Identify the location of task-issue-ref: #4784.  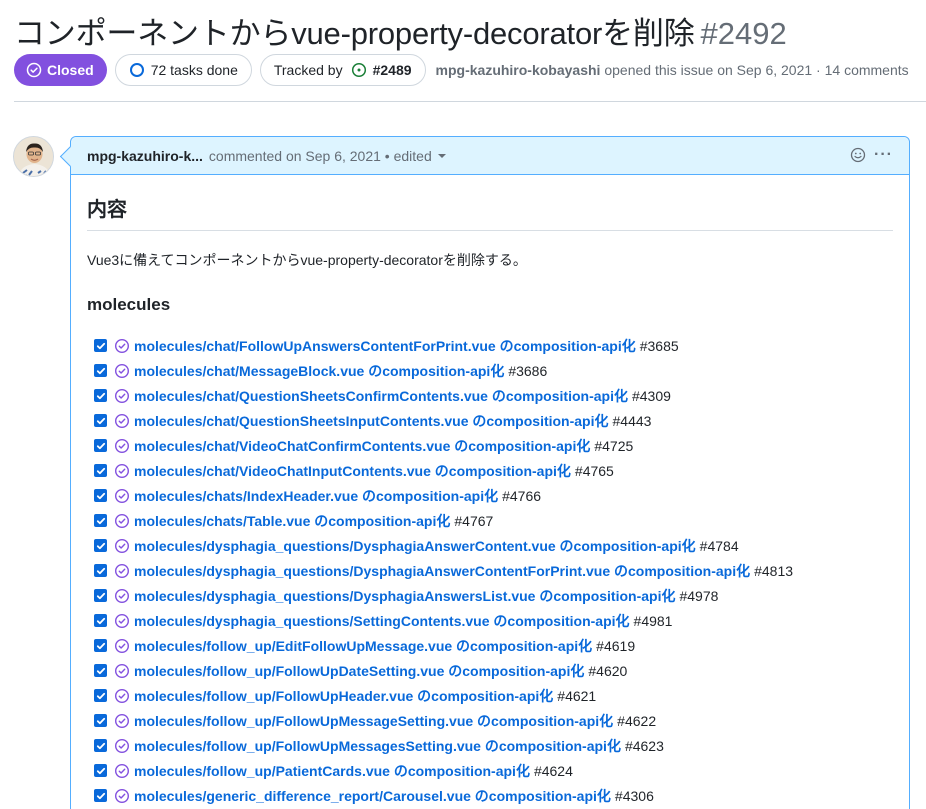
(719, 546).